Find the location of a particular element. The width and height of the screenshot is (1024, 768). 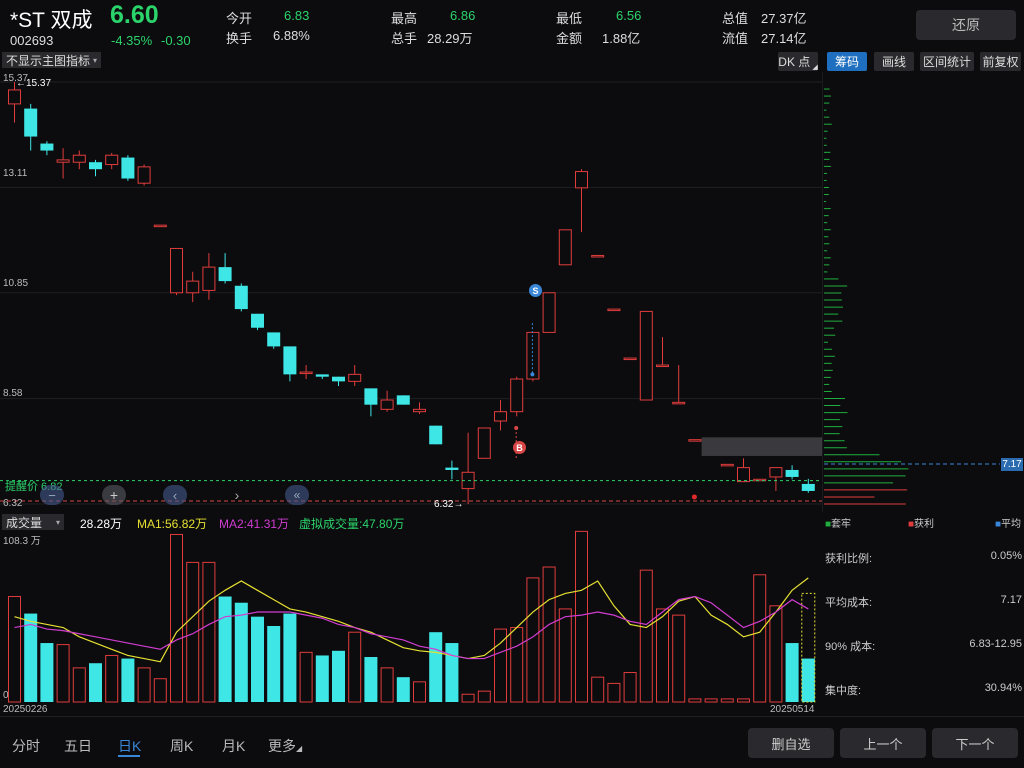

dk-point-button: DK 点 ◢ is located at coordinates (798, 61).